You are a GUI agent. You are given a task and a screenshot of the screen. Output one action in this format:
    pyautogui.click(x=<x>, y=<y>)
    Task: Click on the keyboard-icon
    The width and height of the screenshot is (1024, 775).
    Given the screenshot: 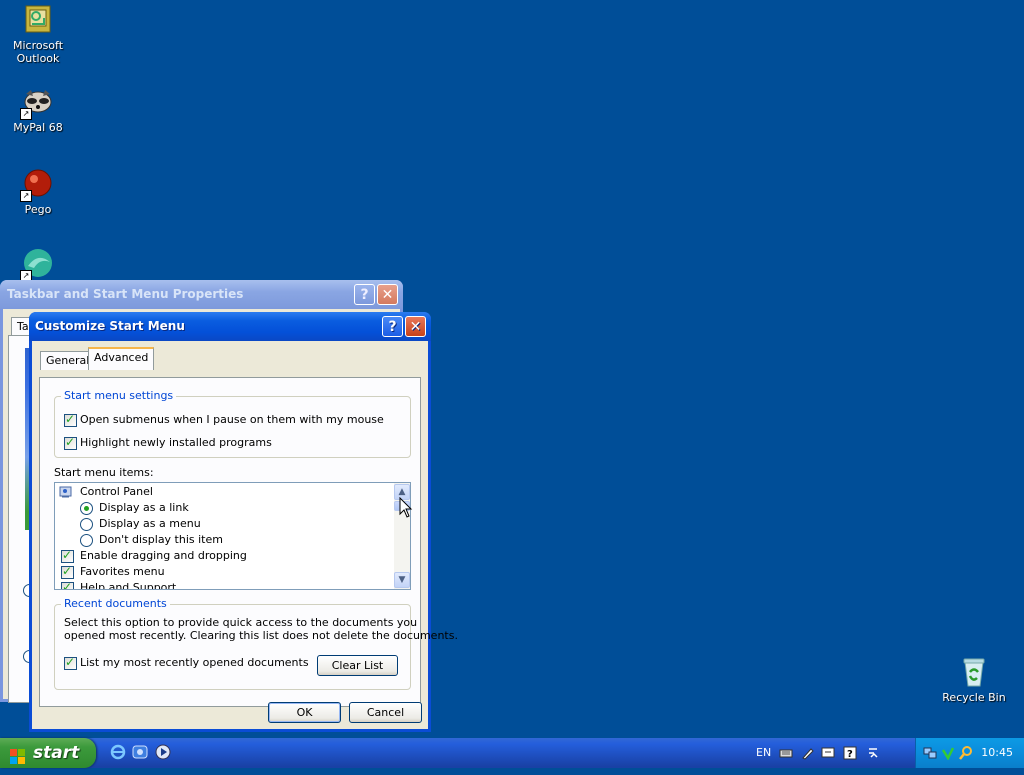 What is the action you would take?
    pyautogui.click(x=786, y=753)
    